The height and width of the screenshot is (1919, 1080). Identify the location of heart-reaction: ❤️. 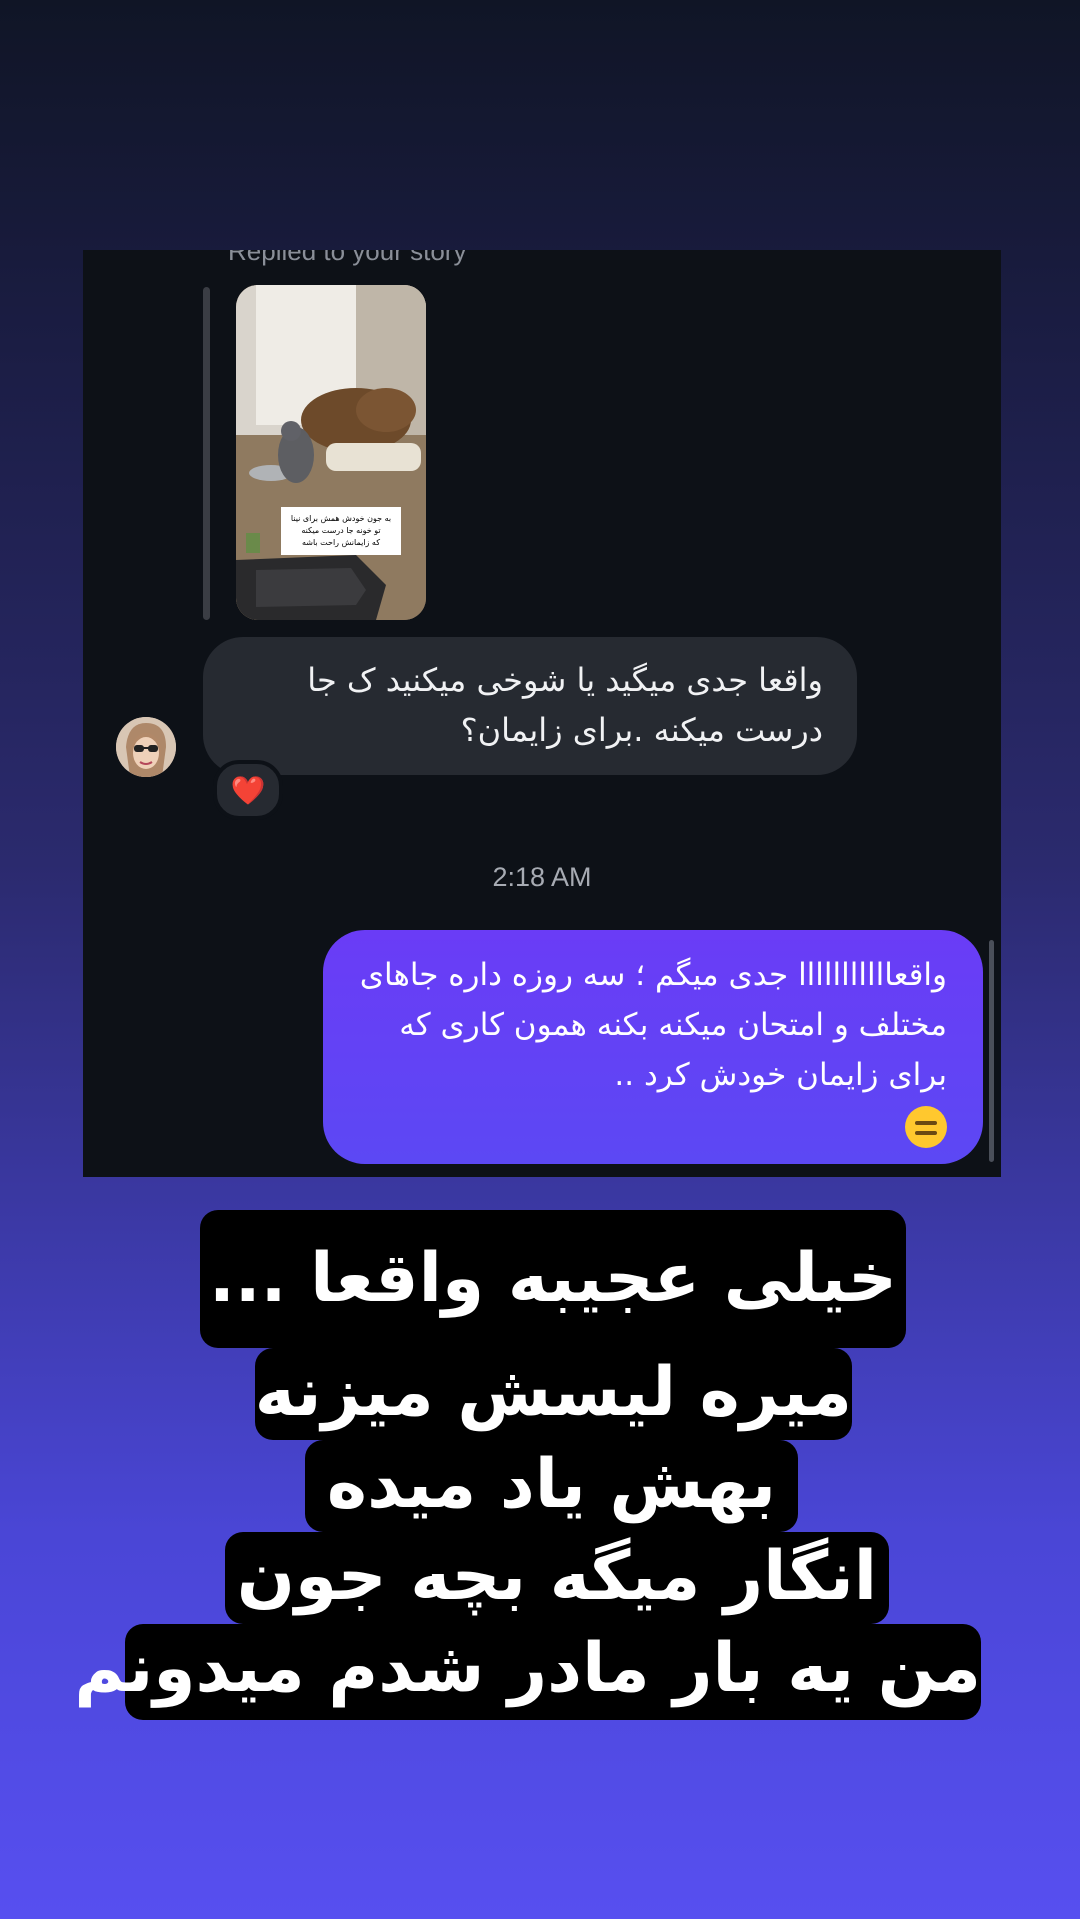
(248, 790).